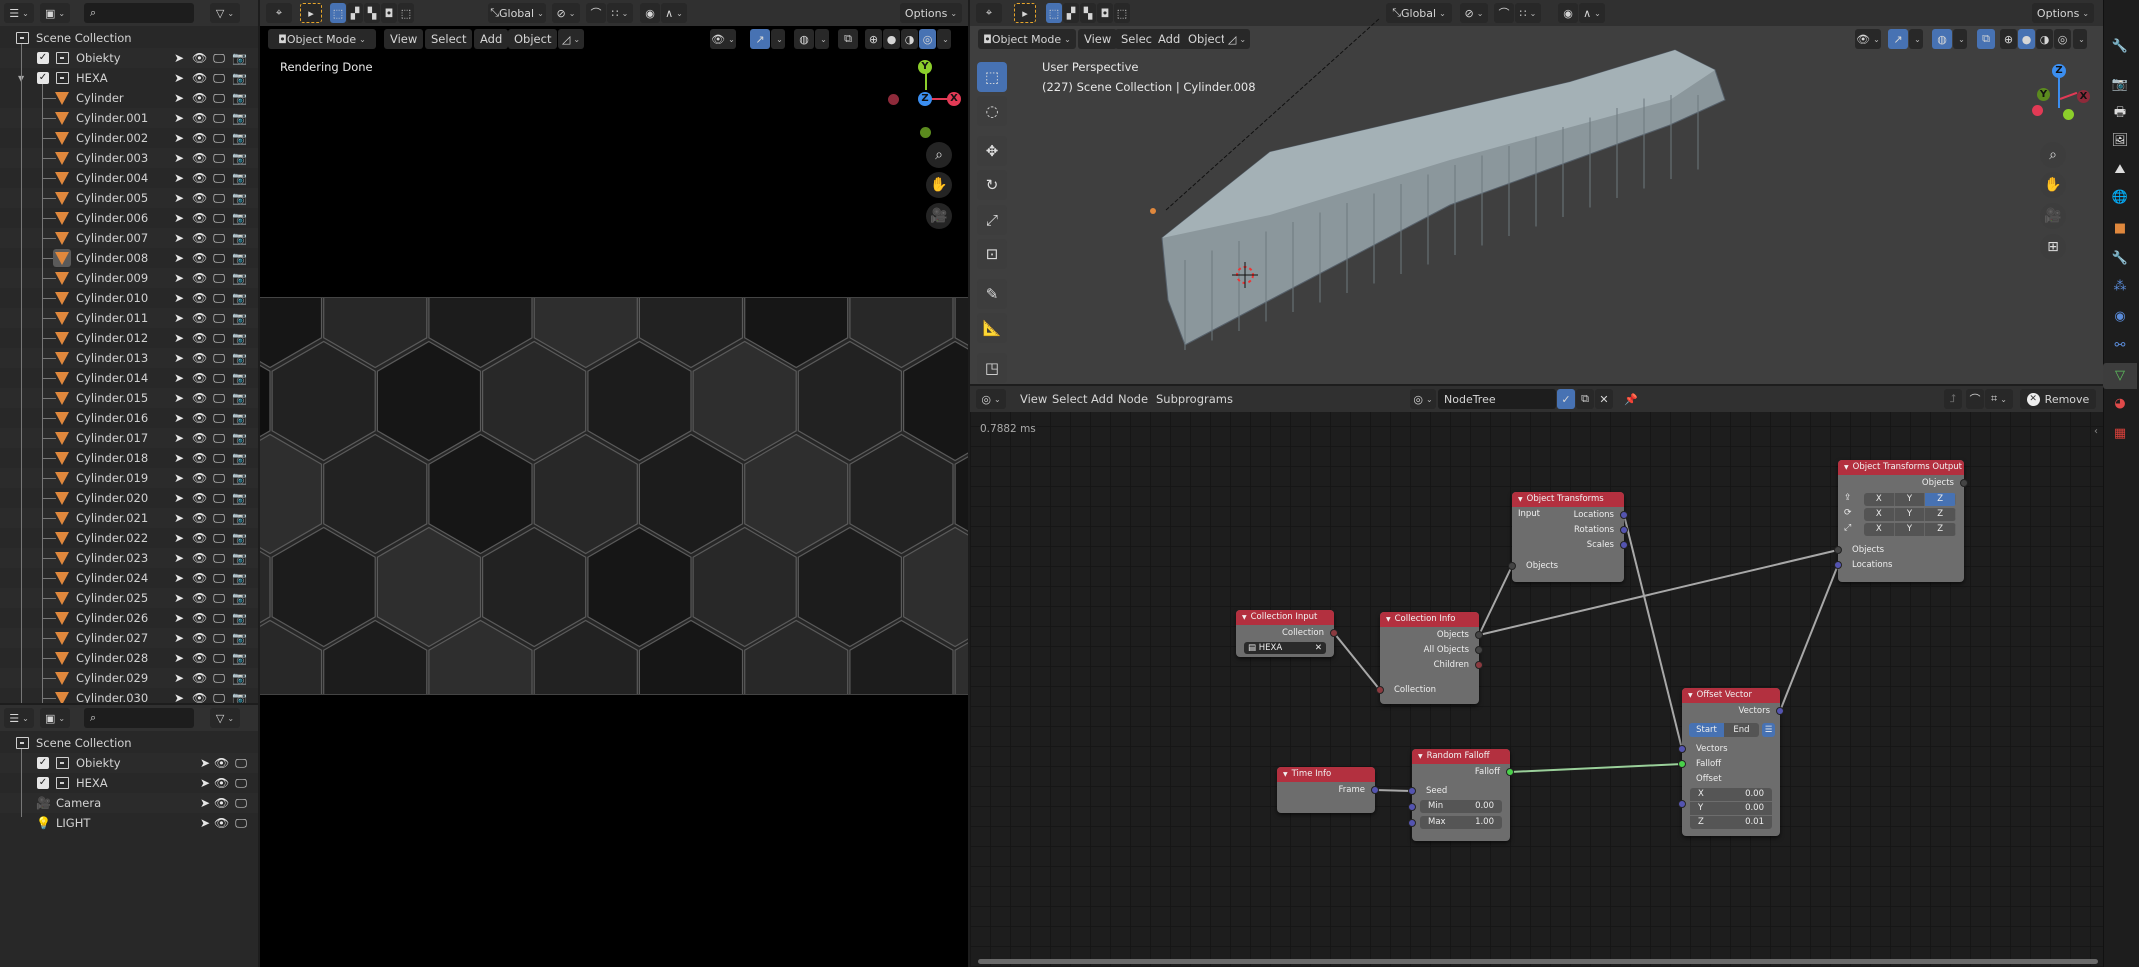 This screenshot has width=2139, height=967. Describe the element at coordinates (129, 118) in the screenshot. I see `outliner-item-object: Cylinder.001 ➤ 👁 🖵 📷` at that location.